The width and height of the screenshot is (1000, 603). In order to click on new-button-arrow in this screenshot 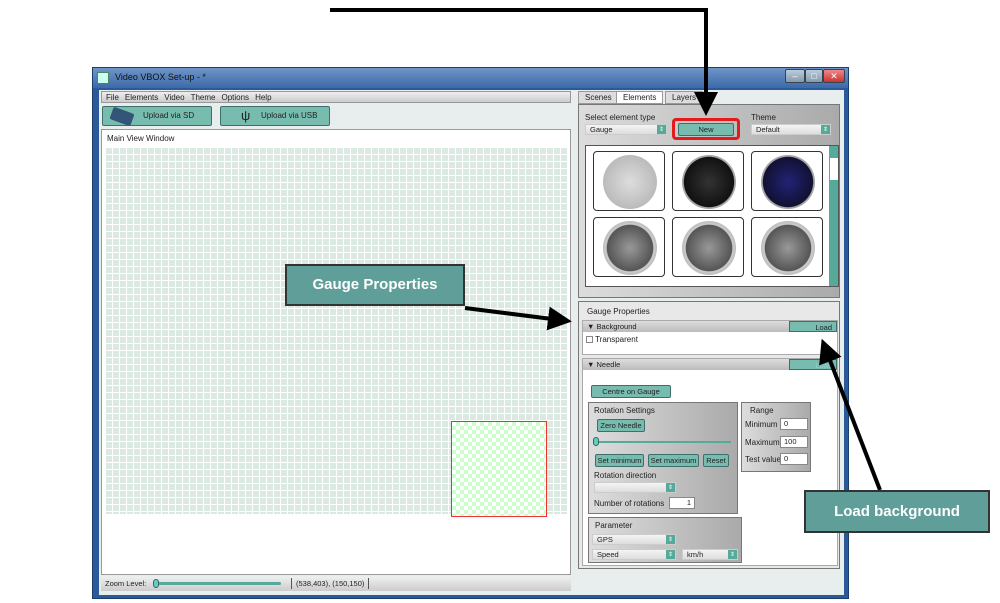, I will do `click(524, 62)`.